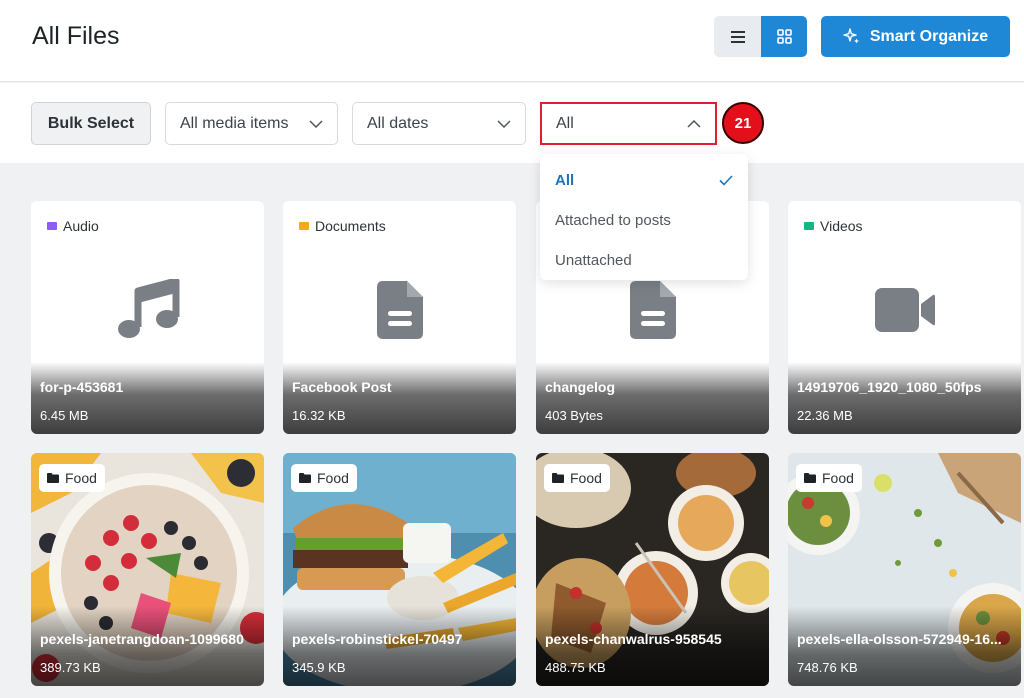 This screenshot has height=698, width=1024. Describe the element at coordinates (377, 639) in the screenshot. I see `file-name: pexels-robinstickel-70497` at that location.